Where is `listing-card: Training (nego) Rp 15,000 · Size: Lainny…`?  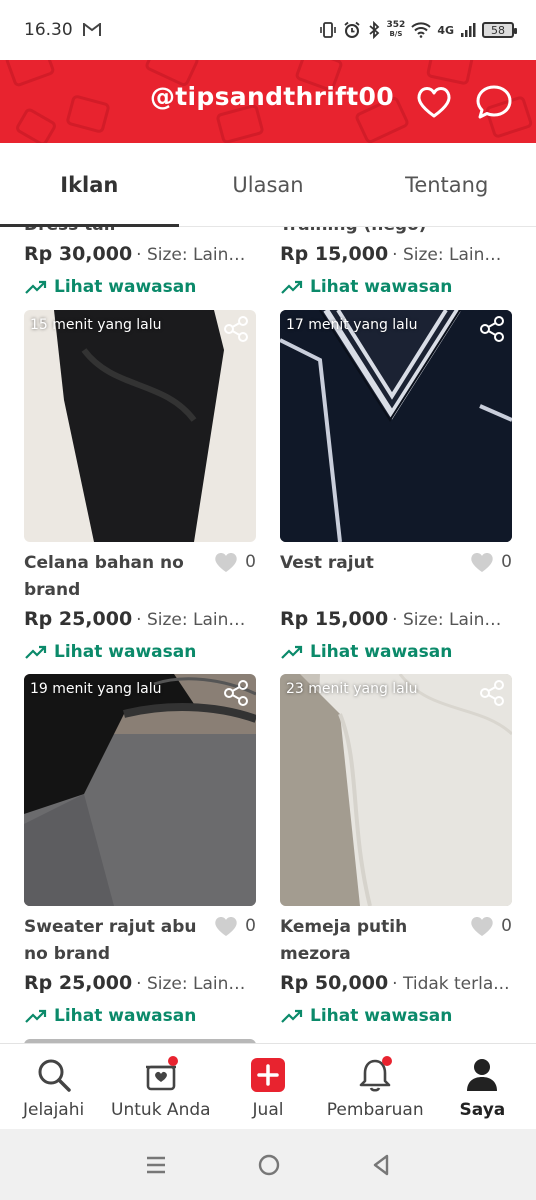 listing-card: Training (nego) Rp 15,000 · Size: Lainny… is located at coordinates (396, 262).